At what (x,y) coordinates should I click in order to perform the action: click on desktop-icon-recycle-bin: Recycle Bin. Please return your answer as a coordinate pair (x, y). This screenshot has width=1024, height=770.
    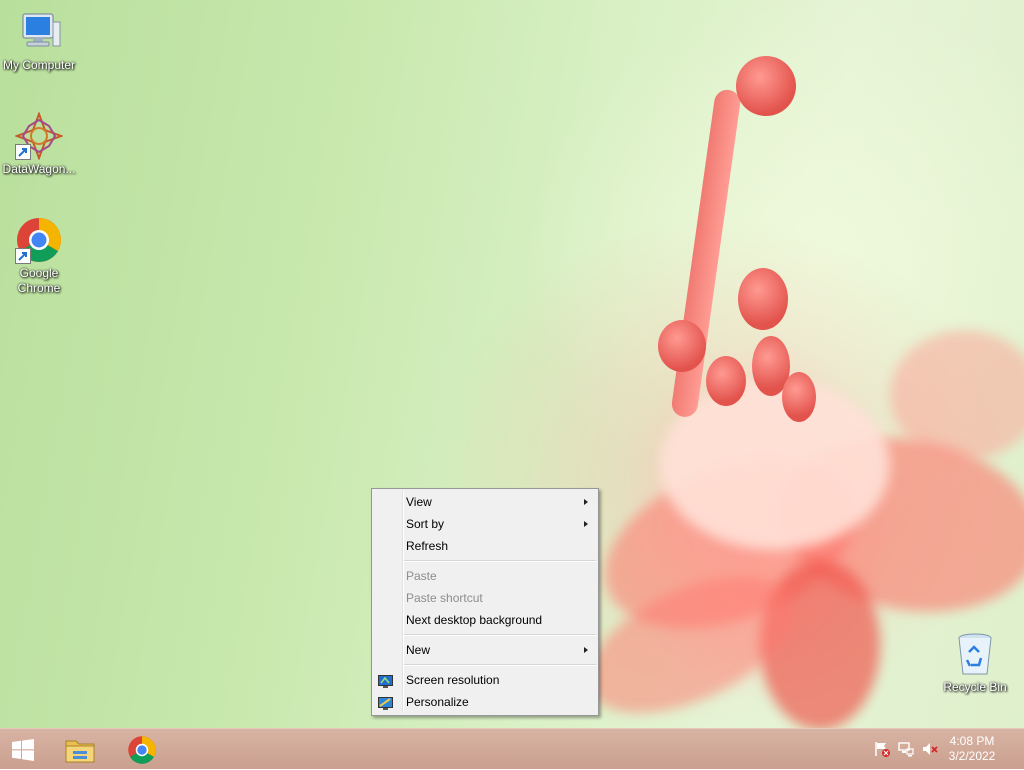
    Looking at the image, I should click on (975, 662).